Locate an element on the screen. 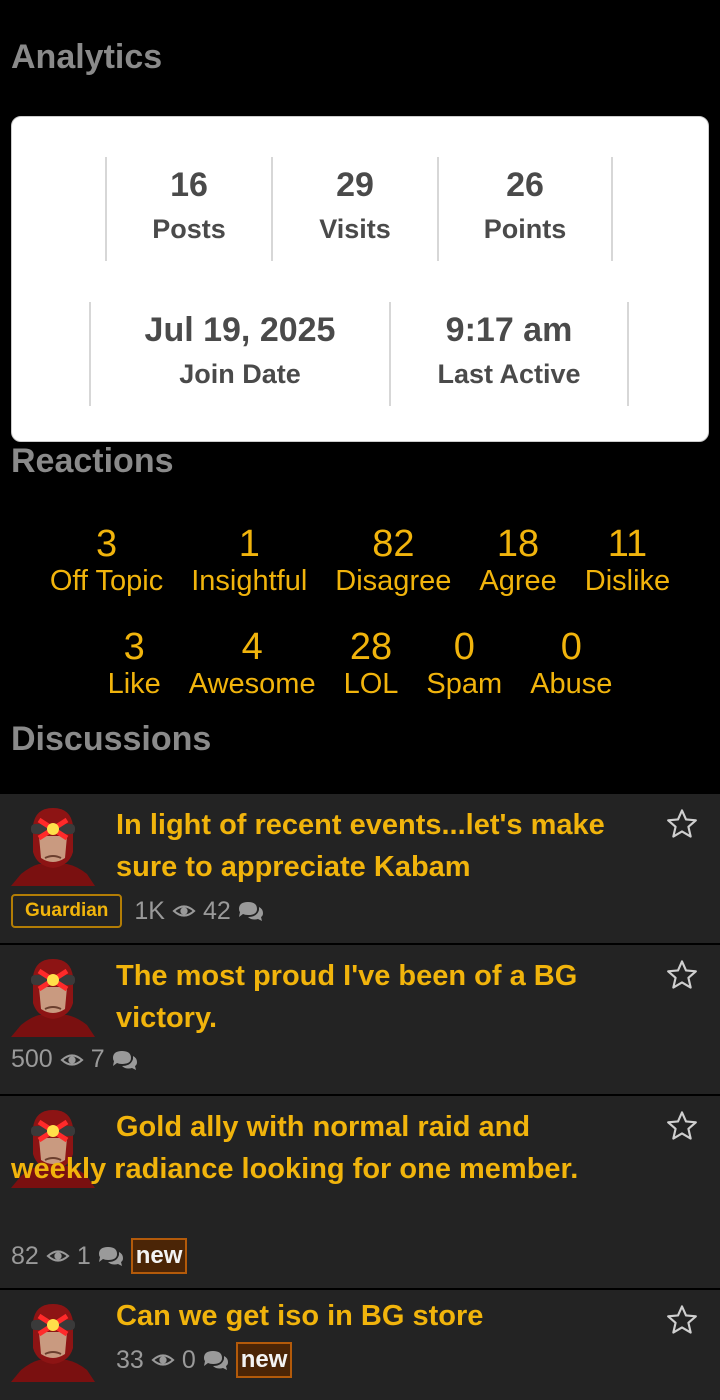  view-count: 1K is located at coordinates (149, 910).